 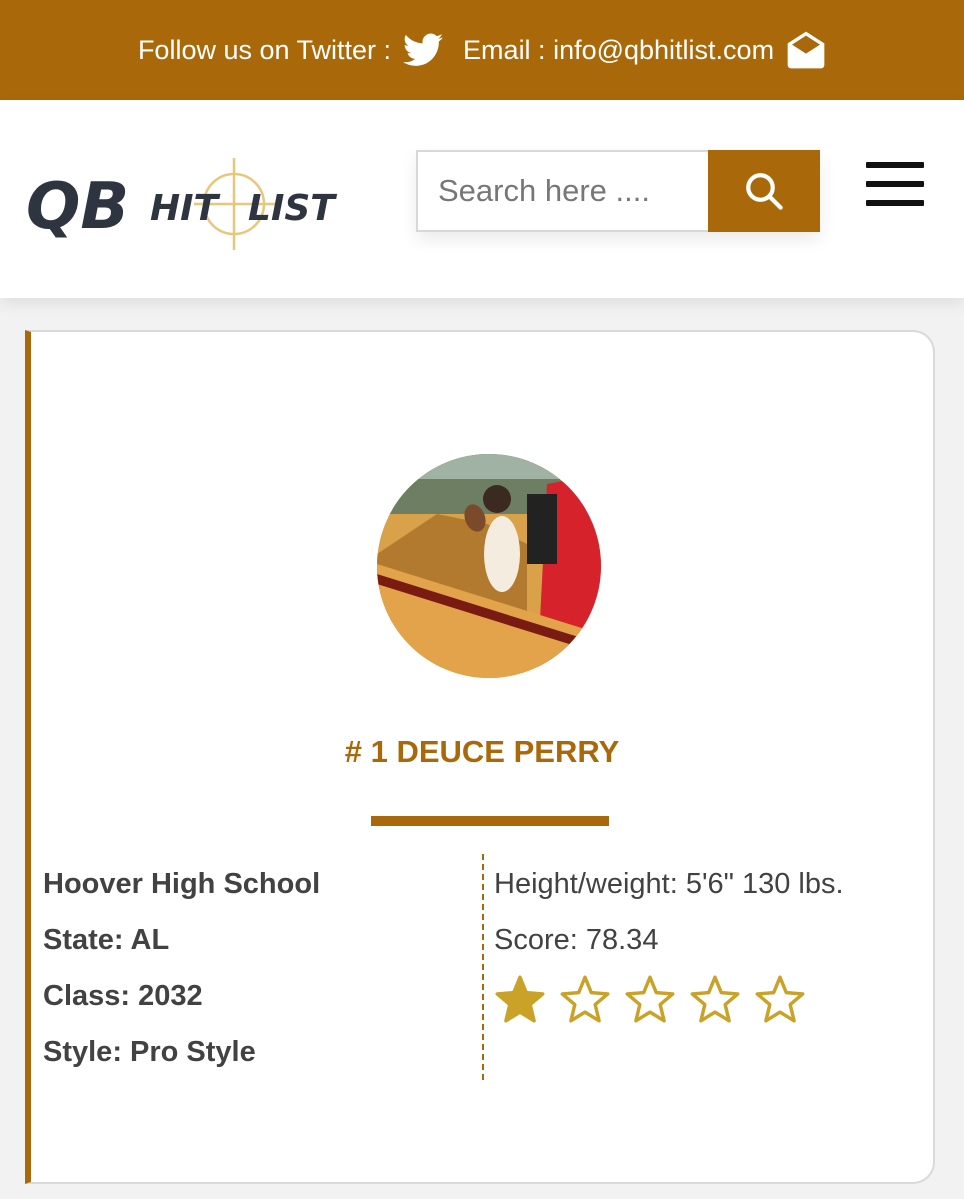 I want to click on star-rating, so click(x=709, y=1000).